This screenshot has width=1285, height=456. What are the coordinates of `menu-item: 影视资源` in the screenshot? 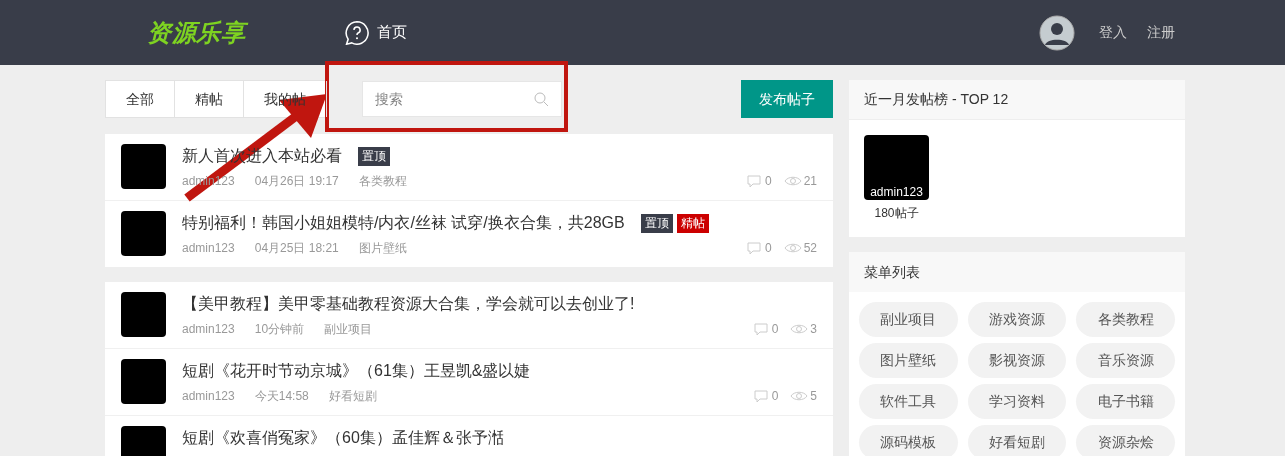 It's located at (1017, 360).